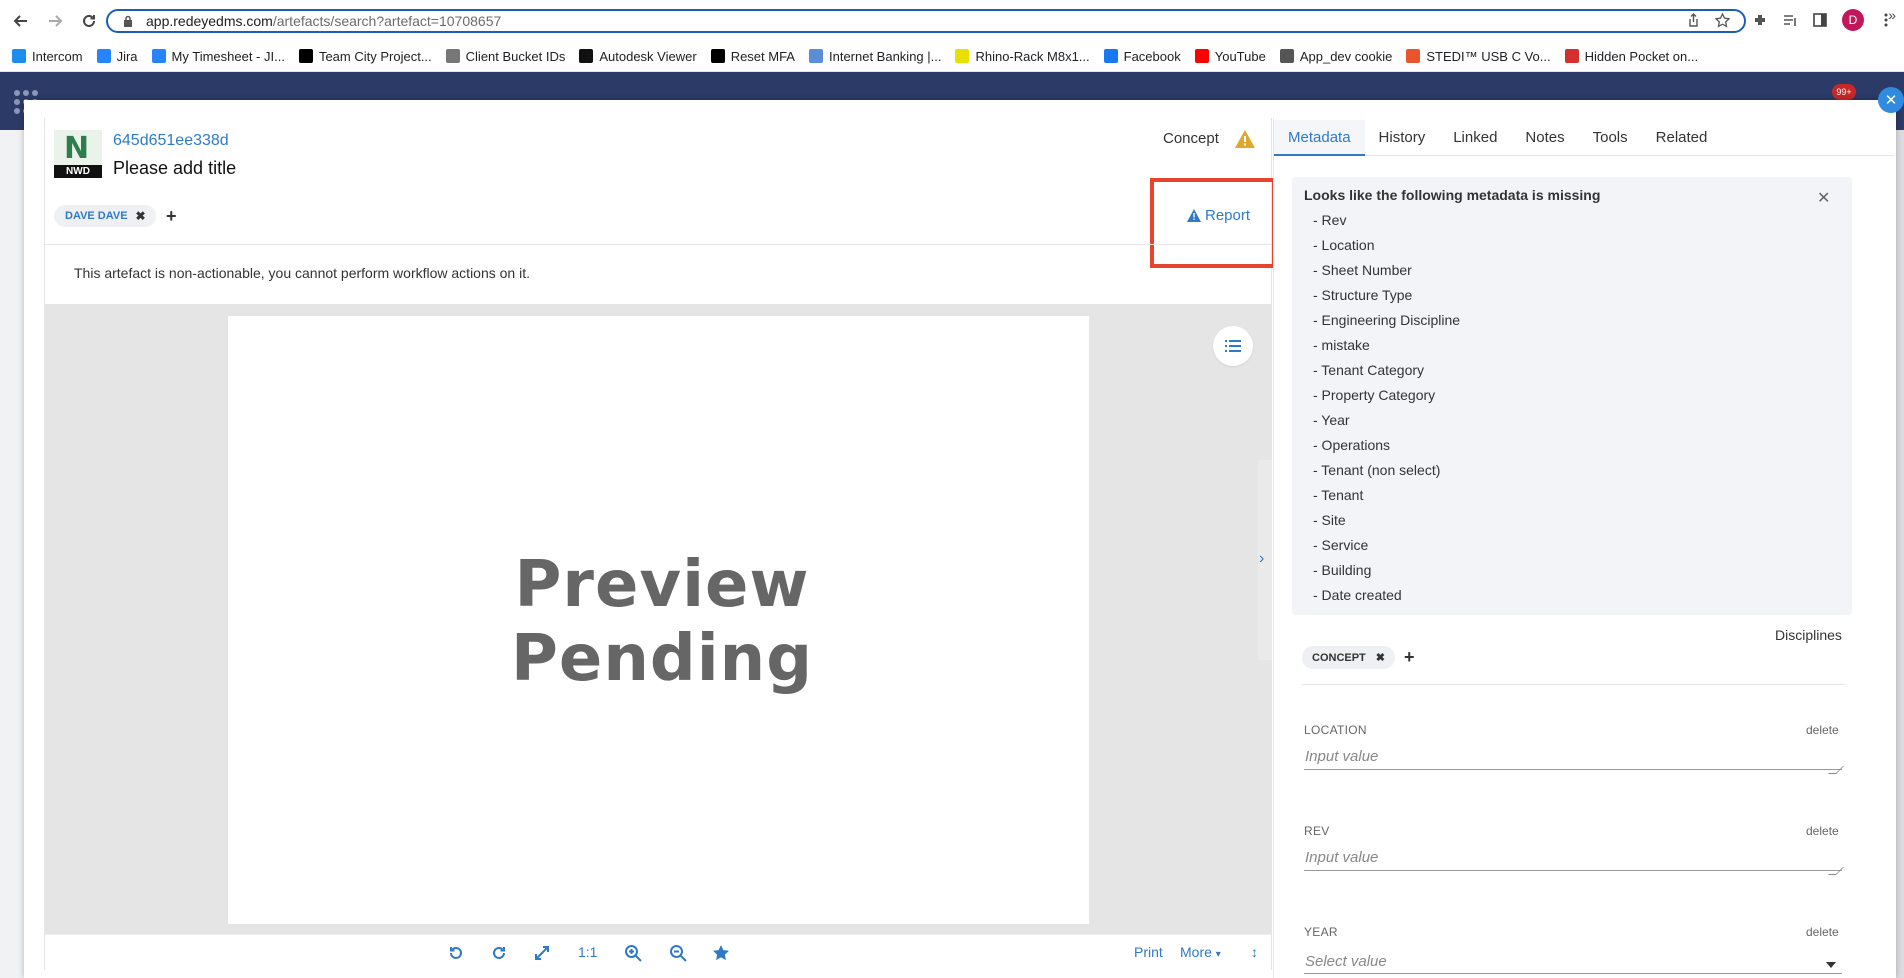  I want to click on more-dropdown: More ▾, so click(1200, 952).